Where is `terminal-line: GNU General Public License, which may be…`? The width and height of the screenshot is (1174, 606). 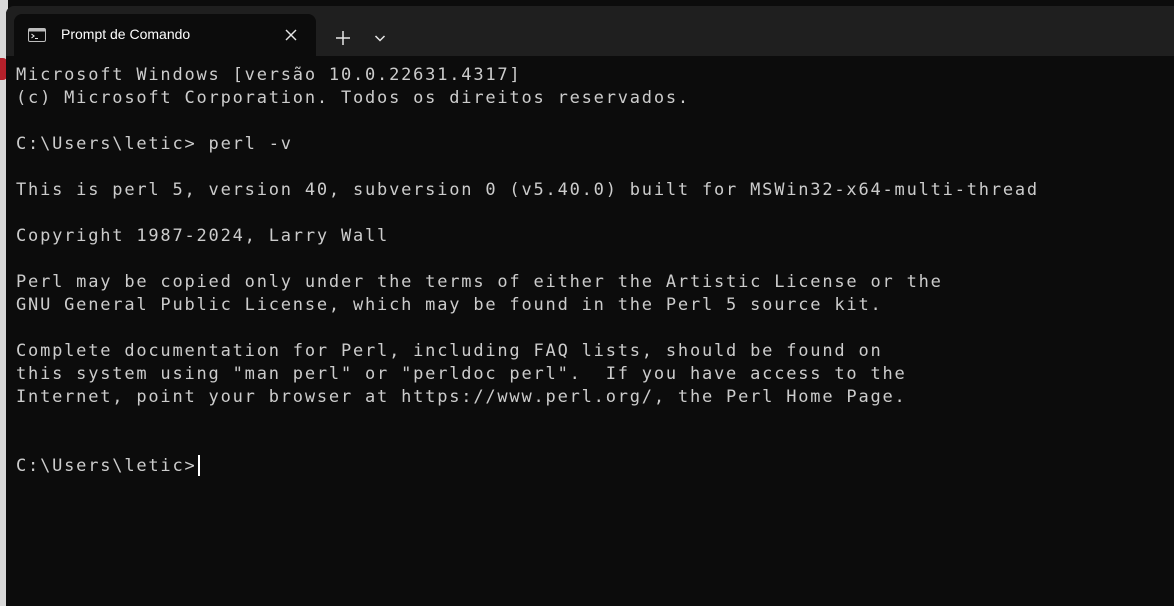
terminal-line: GNU General Public License, which may be… is located at coordinates (449, 305).